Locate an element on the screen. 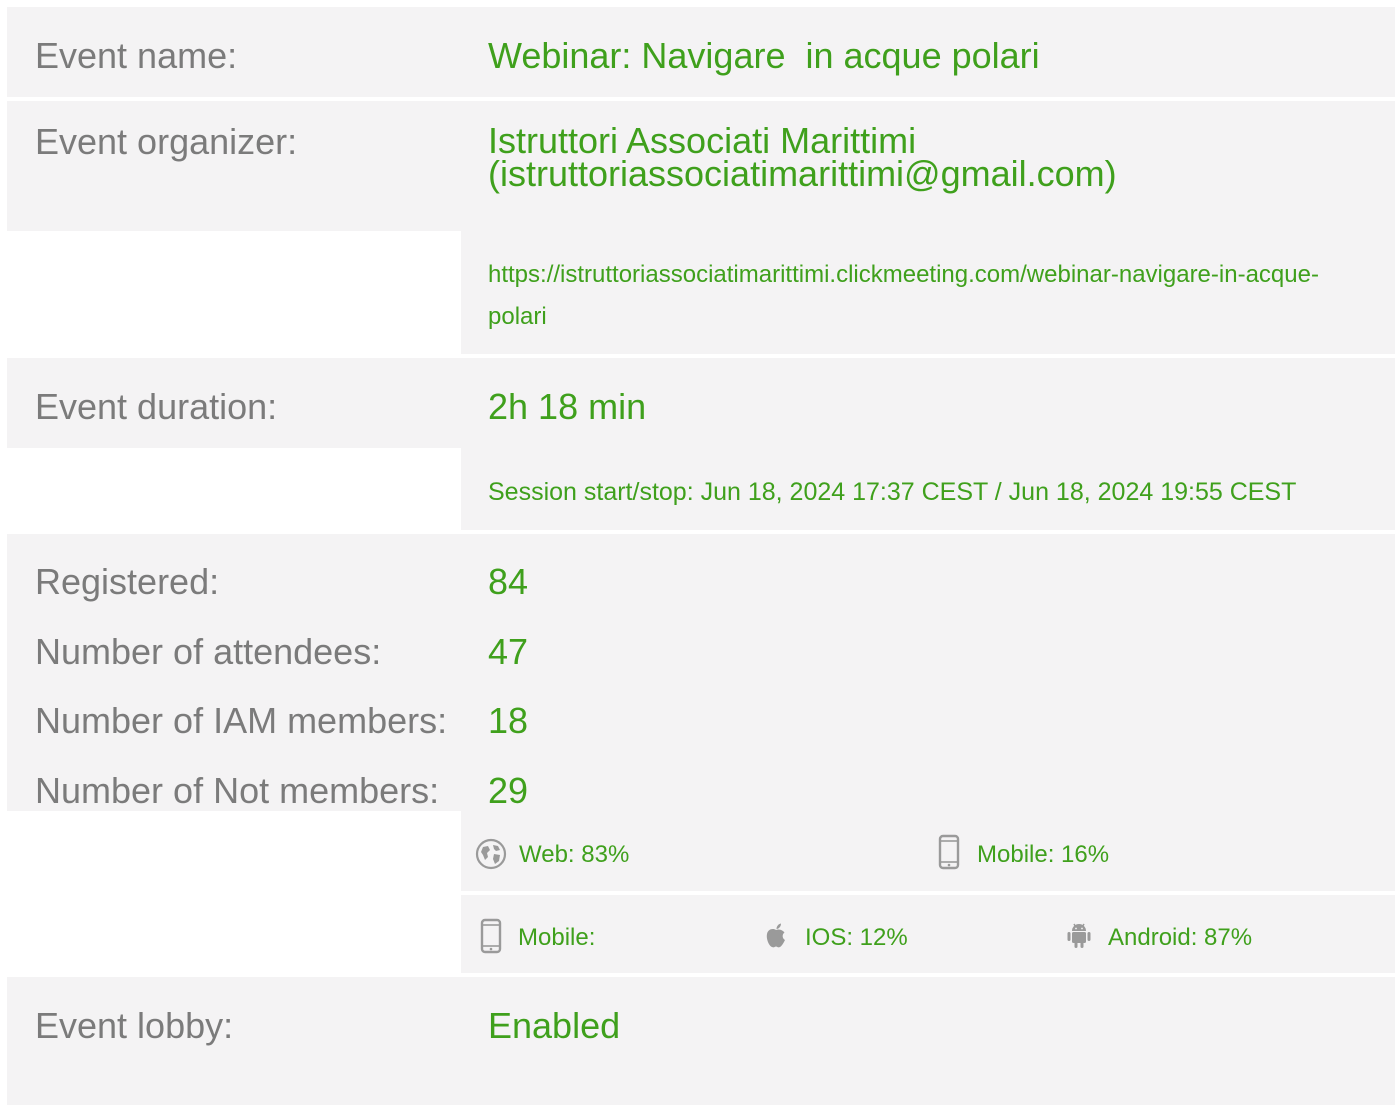 The height and width of the screenshot is (1108, 1400). event-lobby-value: Enabled is located at coordinates (554, 1025).